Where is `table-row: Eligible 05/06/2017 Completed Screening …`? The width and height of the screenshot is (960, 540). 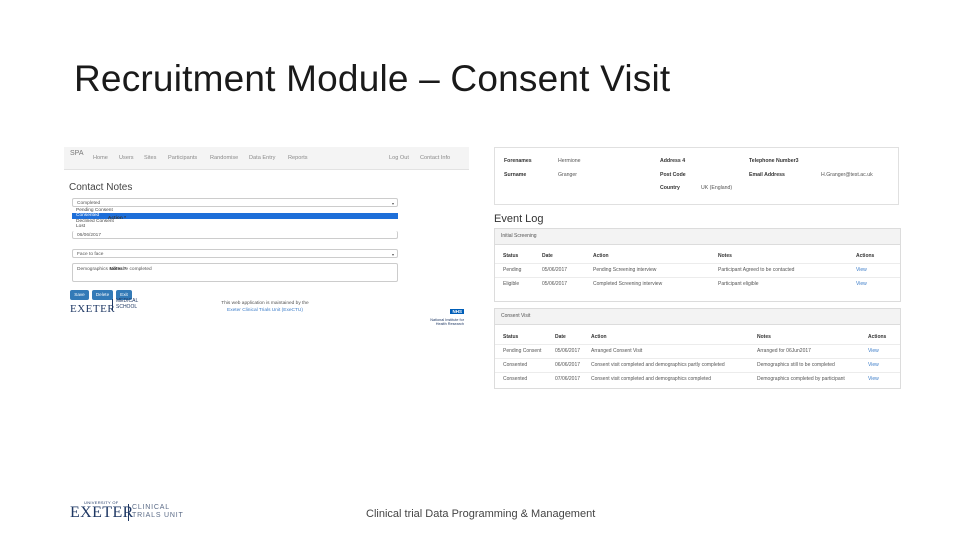 table-row: Eligible 05/06/2017 Completed Screening … is located at coordinates (697, 284).